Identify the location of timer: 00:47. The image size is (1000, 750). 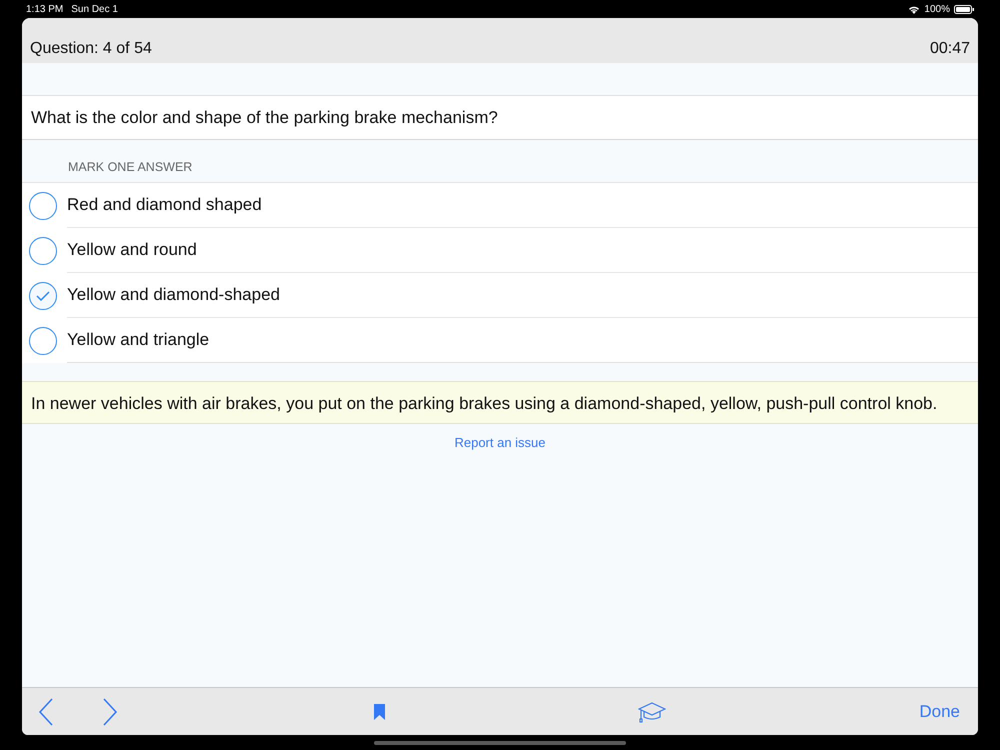
(950, 49).